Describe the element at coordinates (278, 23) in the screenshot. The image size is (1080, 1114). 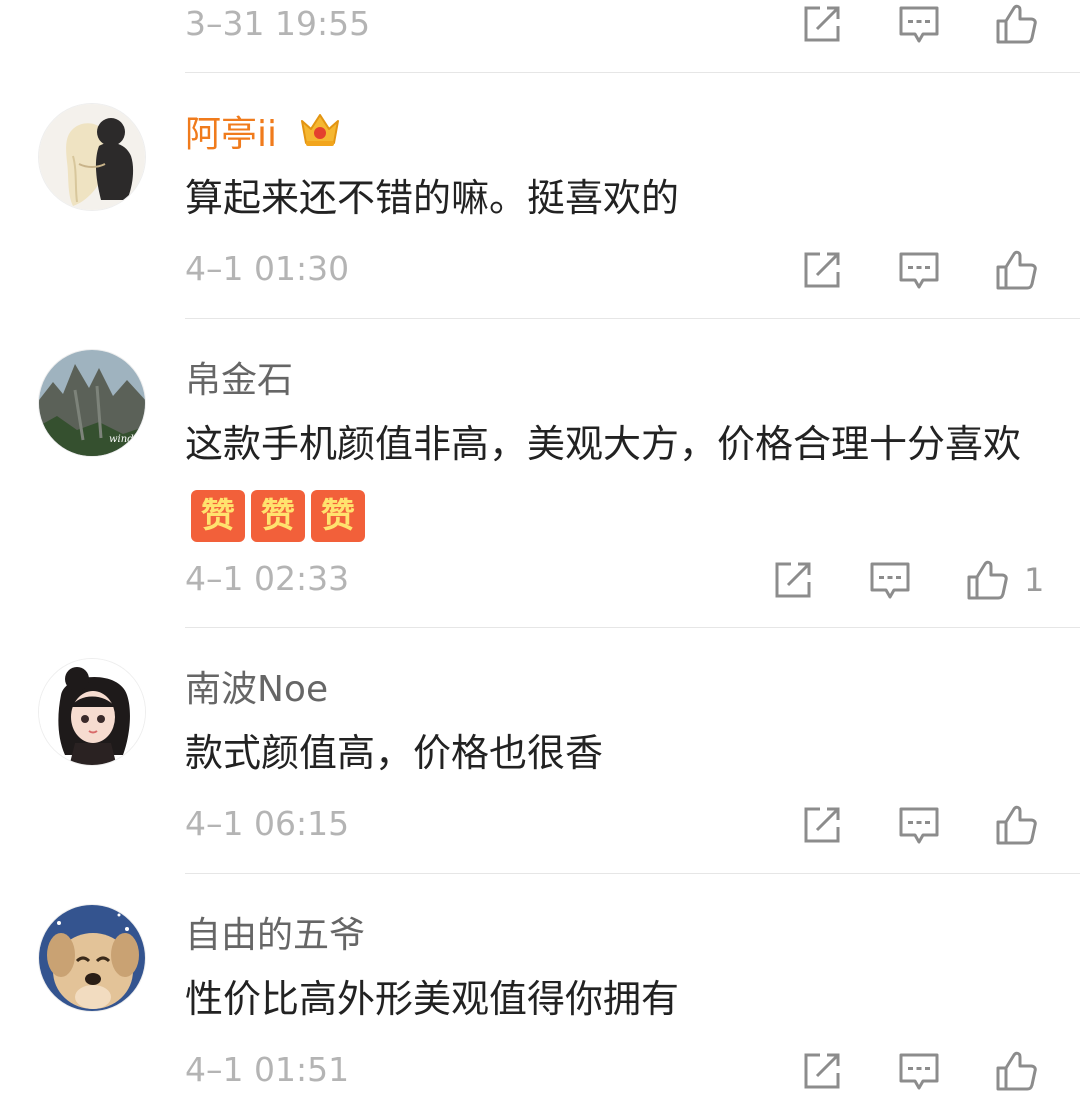
I see `comment-time: 3–31 19:55` at that location.